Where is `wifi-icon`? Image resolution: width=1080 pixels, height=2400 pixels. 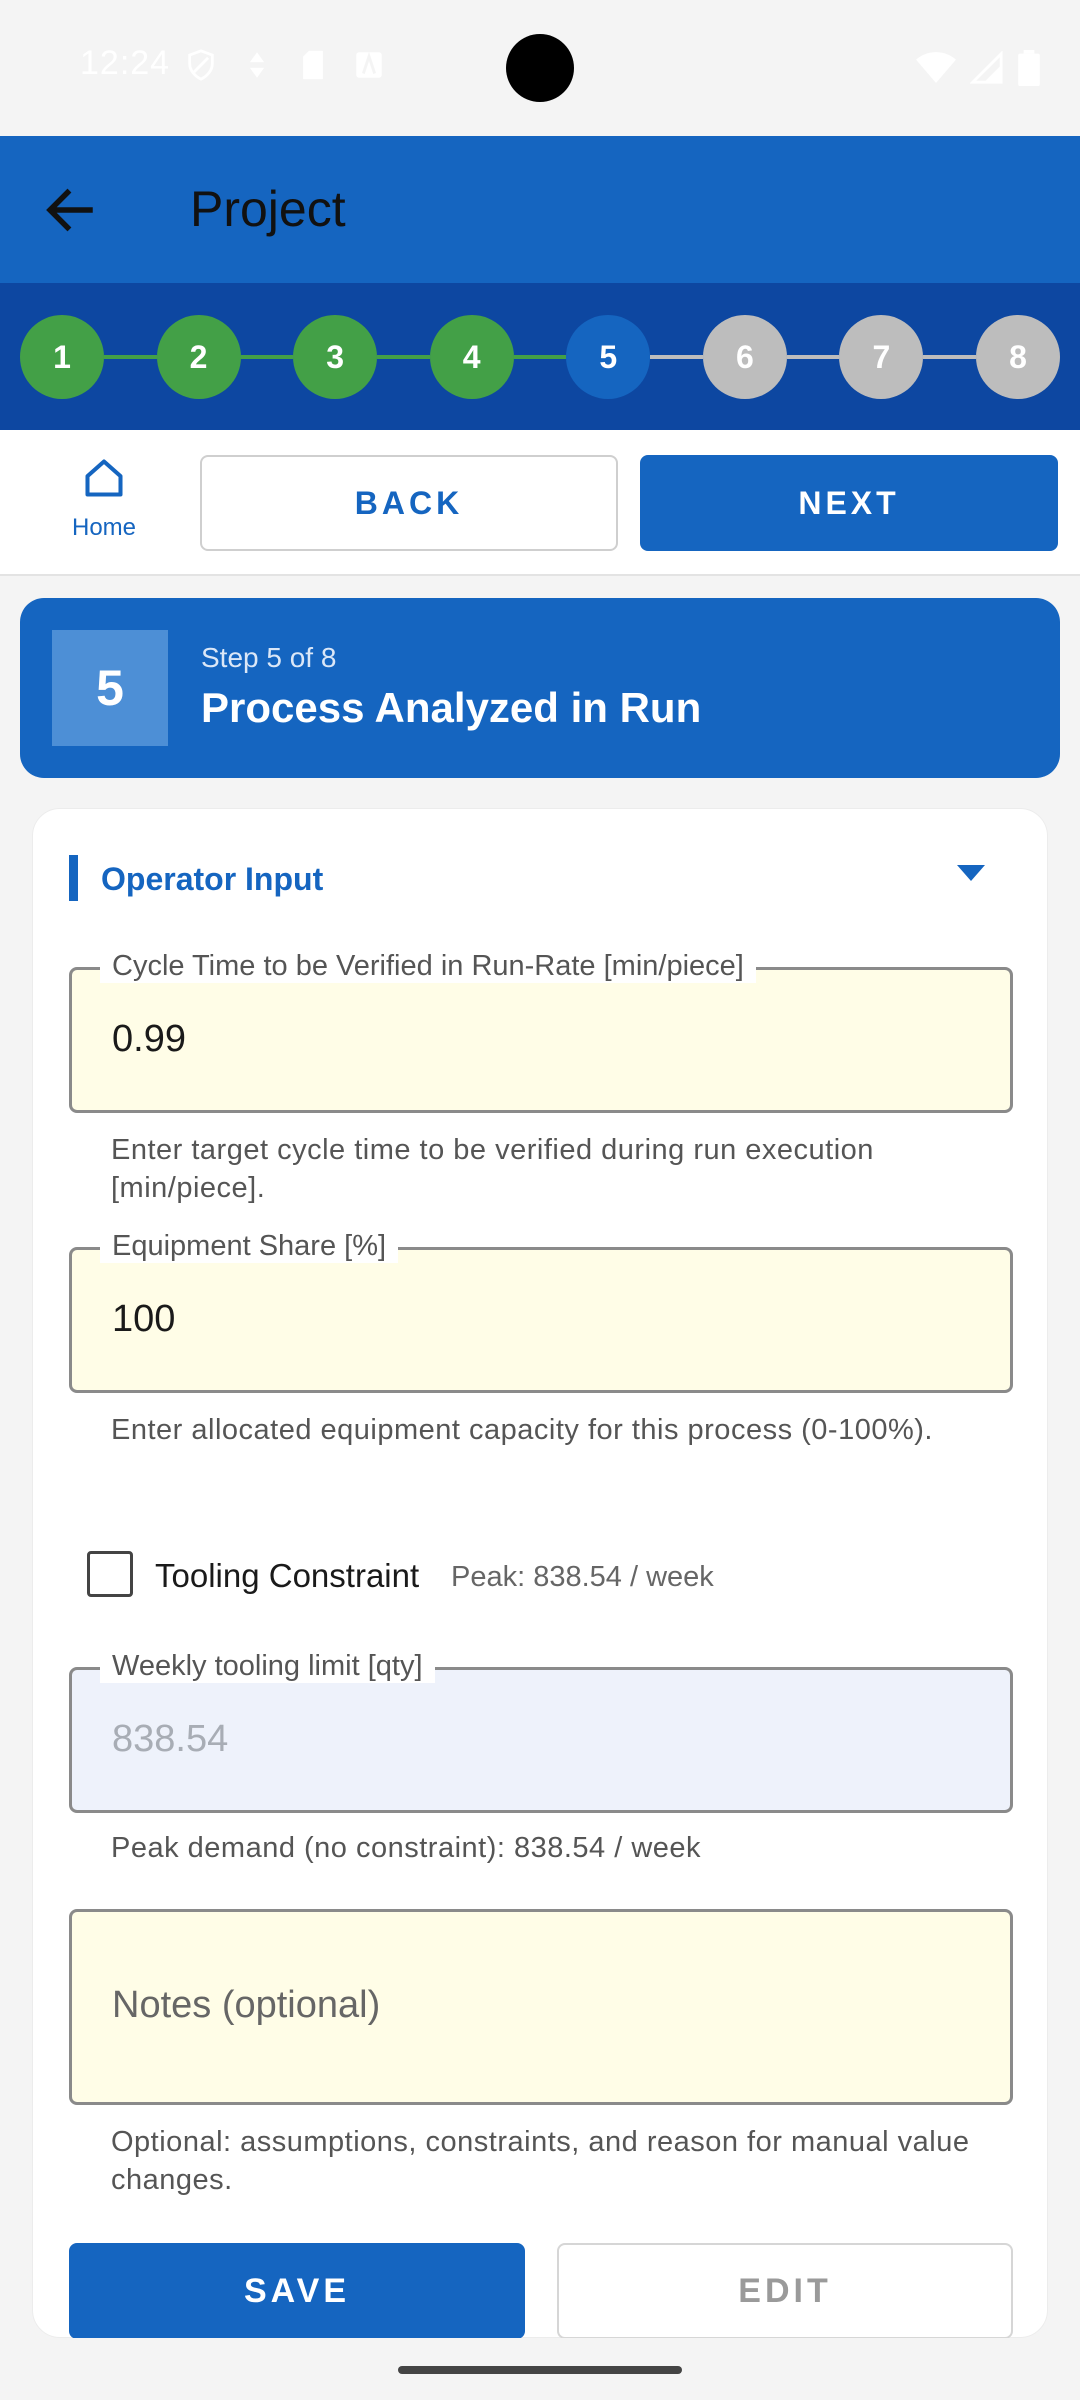
wifi-icon is located at coordinates (936, 67).